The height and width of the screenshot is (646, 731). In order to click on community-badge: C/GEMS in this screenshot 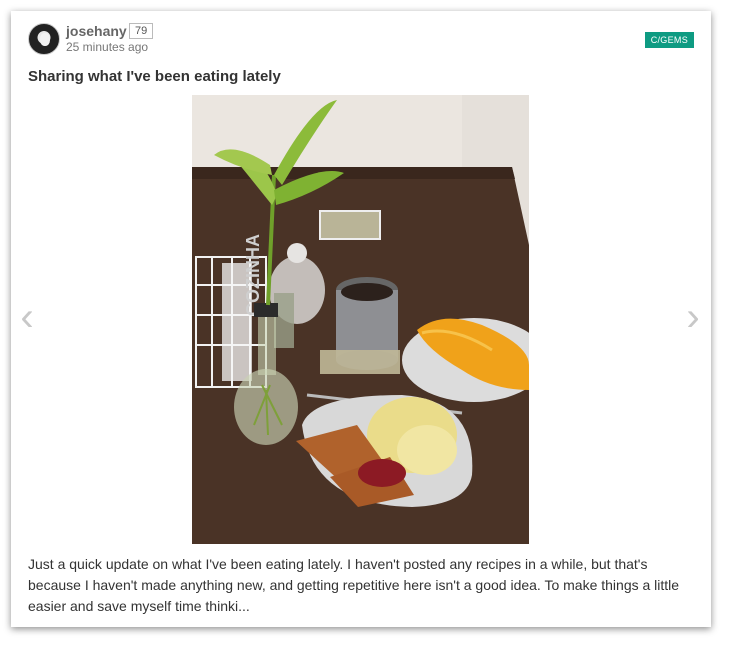, I will do `click(669, 40)`.